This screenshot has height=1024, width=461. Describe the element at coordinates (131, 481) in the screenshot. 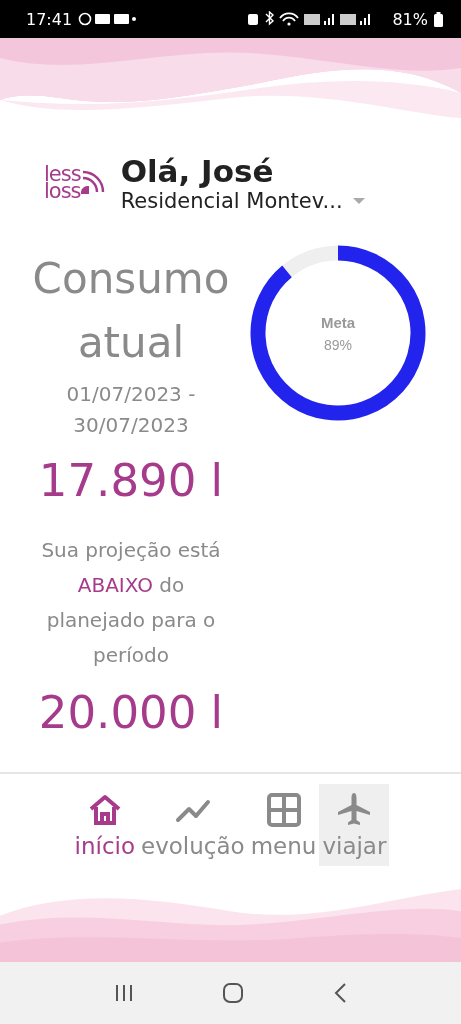

I see `consumption-value: 17.890 l` at that location.